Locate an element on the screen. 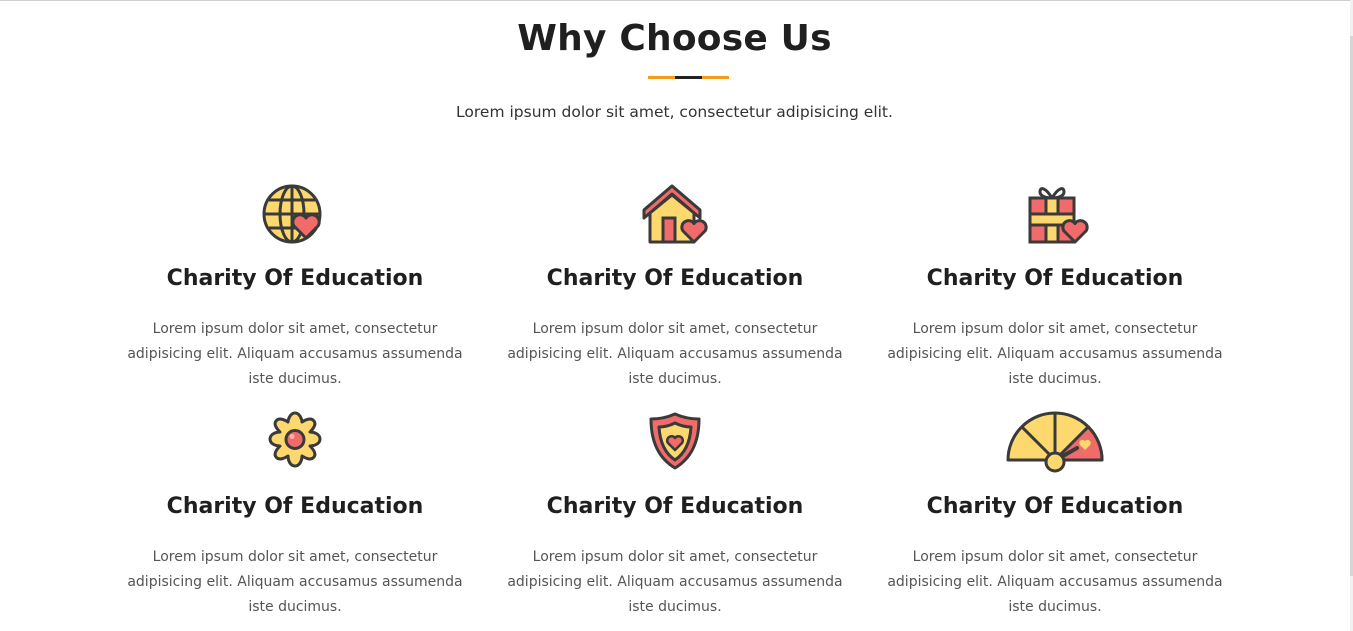 The height and width of the screenshot is (631, 1353). divider-right-segment is located at coordinates (715, 77).